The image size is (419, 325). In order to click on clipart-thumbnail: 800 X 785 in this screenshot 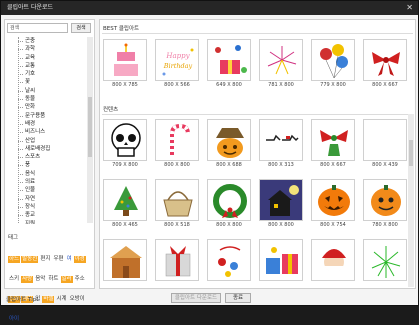, I will do `click(125, 64)`.